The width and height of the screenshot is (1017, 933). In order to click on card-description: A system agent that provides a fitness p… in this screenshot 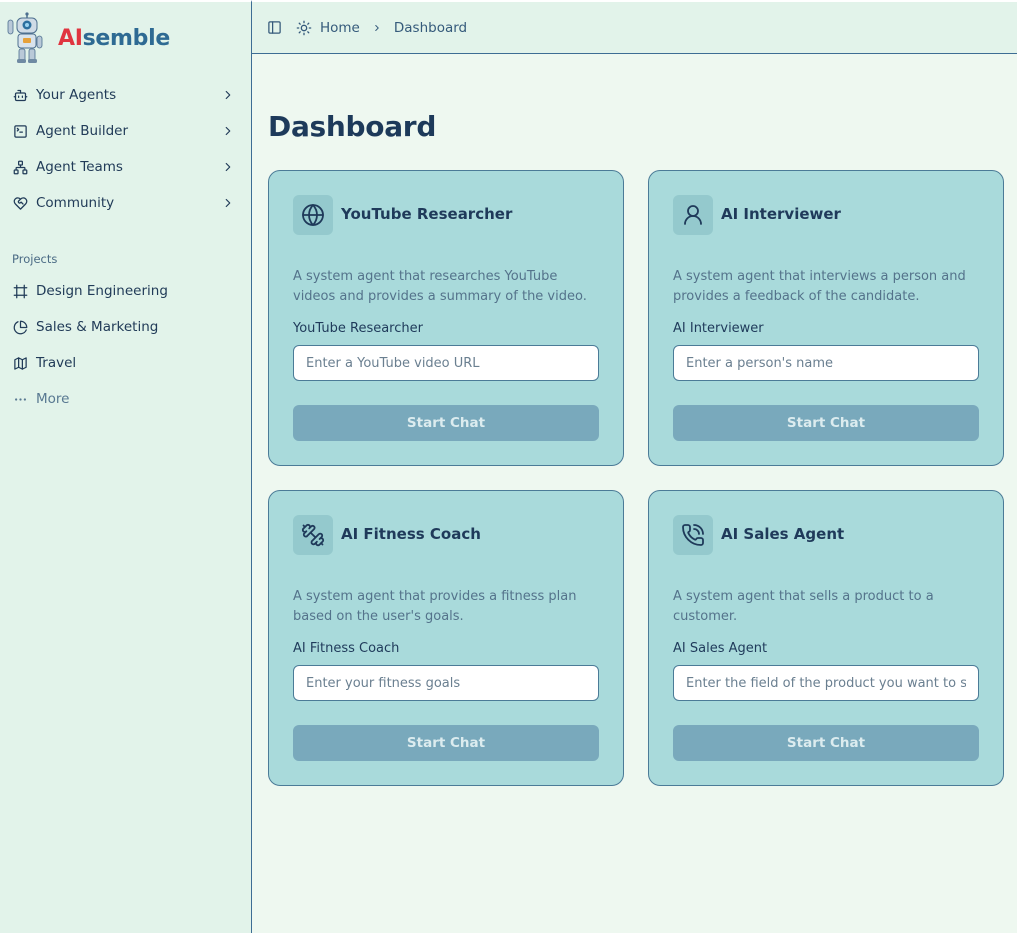, I will do `click(435, 606)`.